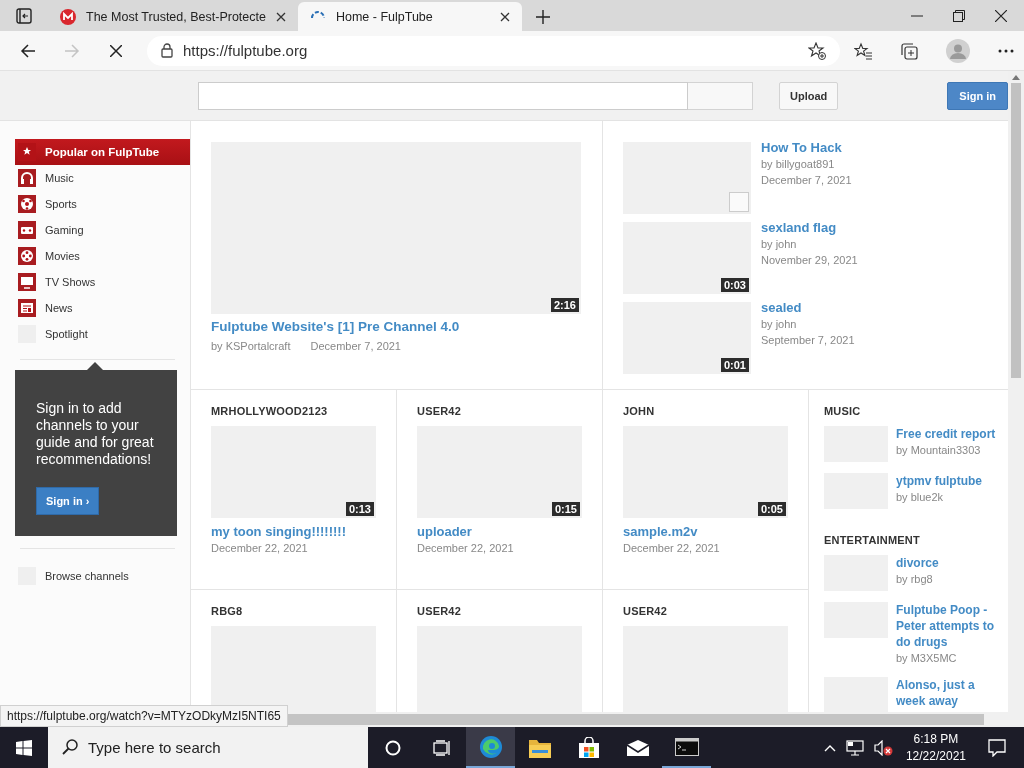 The image size is (1024, 768). I want to click on category-heading: ENTERTAINMENT, so click(872, 540).